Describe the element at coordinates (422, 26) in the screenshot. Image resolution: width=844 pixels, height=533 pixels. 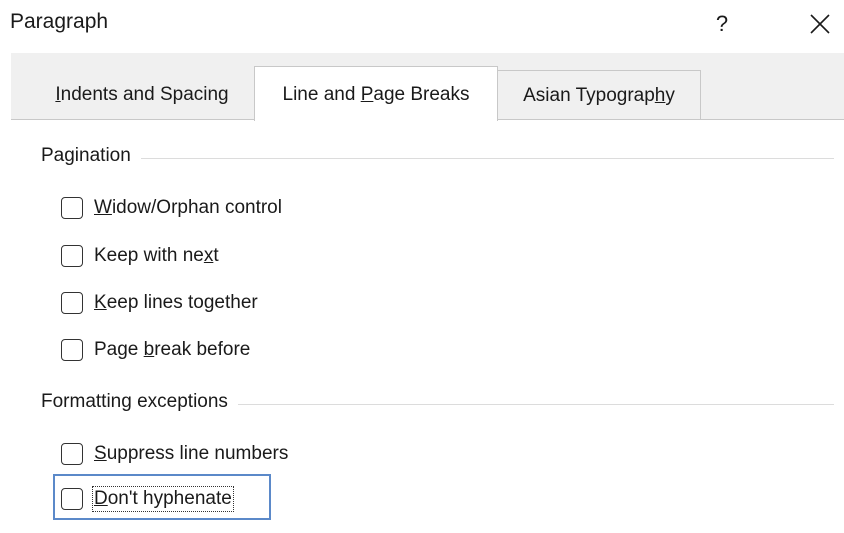
I see `title-bar: Paragraph ?` at that location.